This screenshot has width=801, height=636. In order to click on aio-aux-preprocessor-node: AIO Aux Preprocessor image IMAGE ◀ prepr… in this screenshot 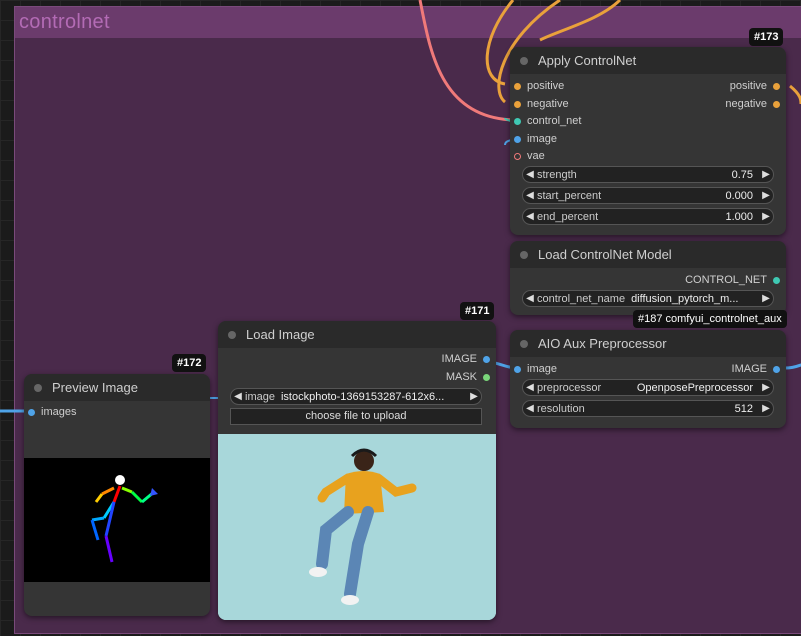, I will do `click(648, 379)`.